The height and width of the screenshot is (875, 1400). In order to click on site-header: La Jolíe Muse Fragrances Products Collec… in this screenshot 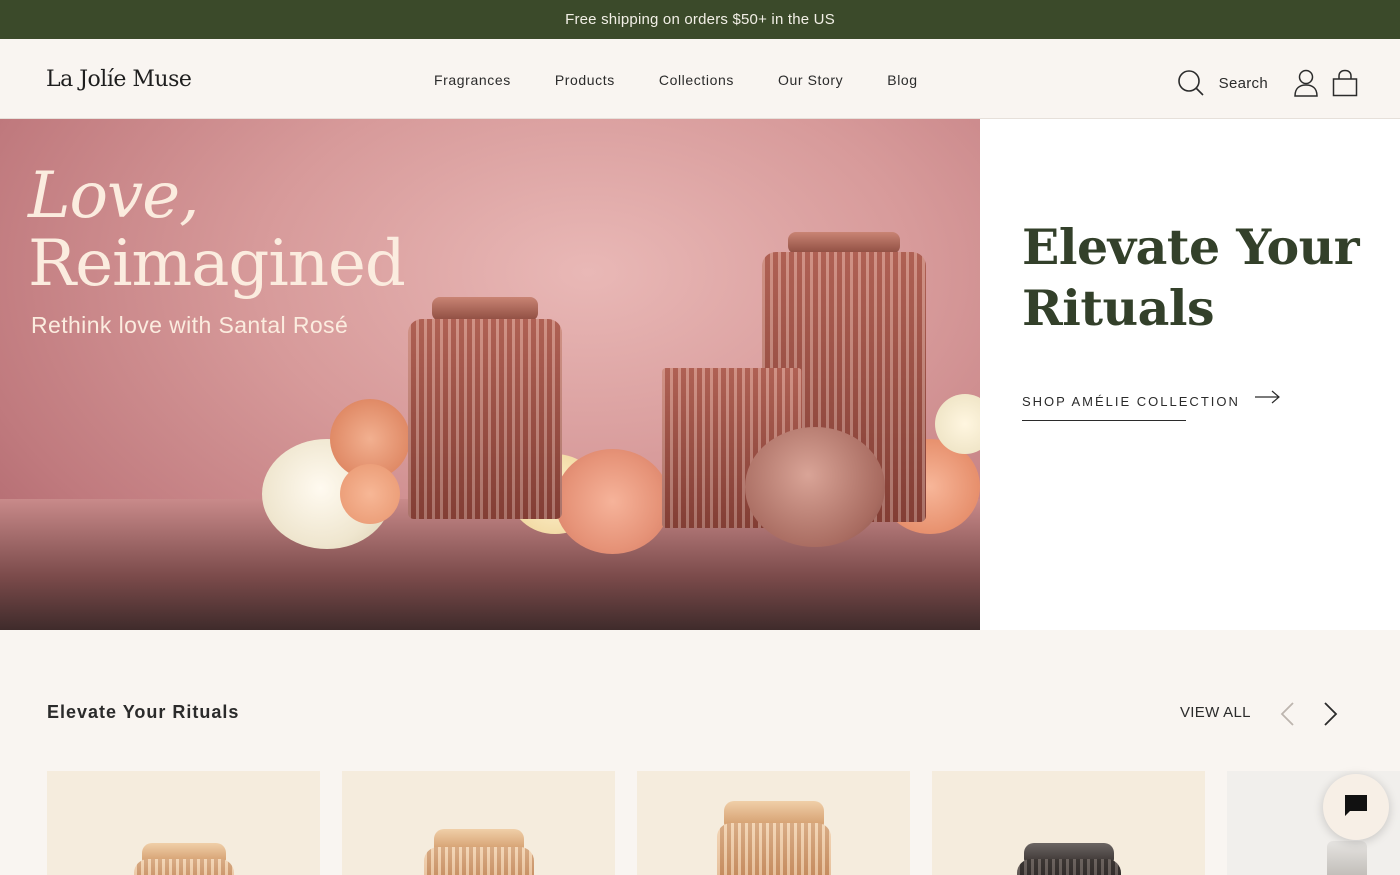, I will do `click(700, 79)`.